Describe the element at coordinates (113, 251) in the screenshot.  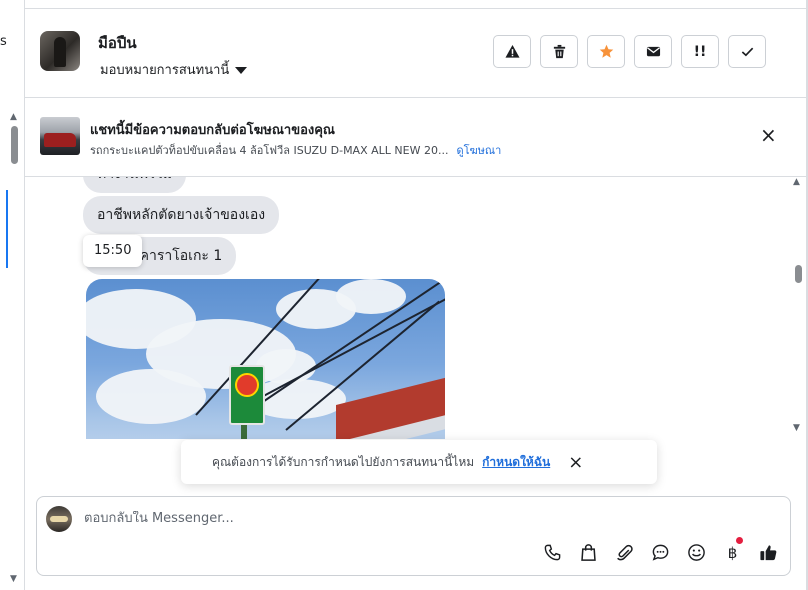
I see `timestamp-tooltip: 15:50` at that location.